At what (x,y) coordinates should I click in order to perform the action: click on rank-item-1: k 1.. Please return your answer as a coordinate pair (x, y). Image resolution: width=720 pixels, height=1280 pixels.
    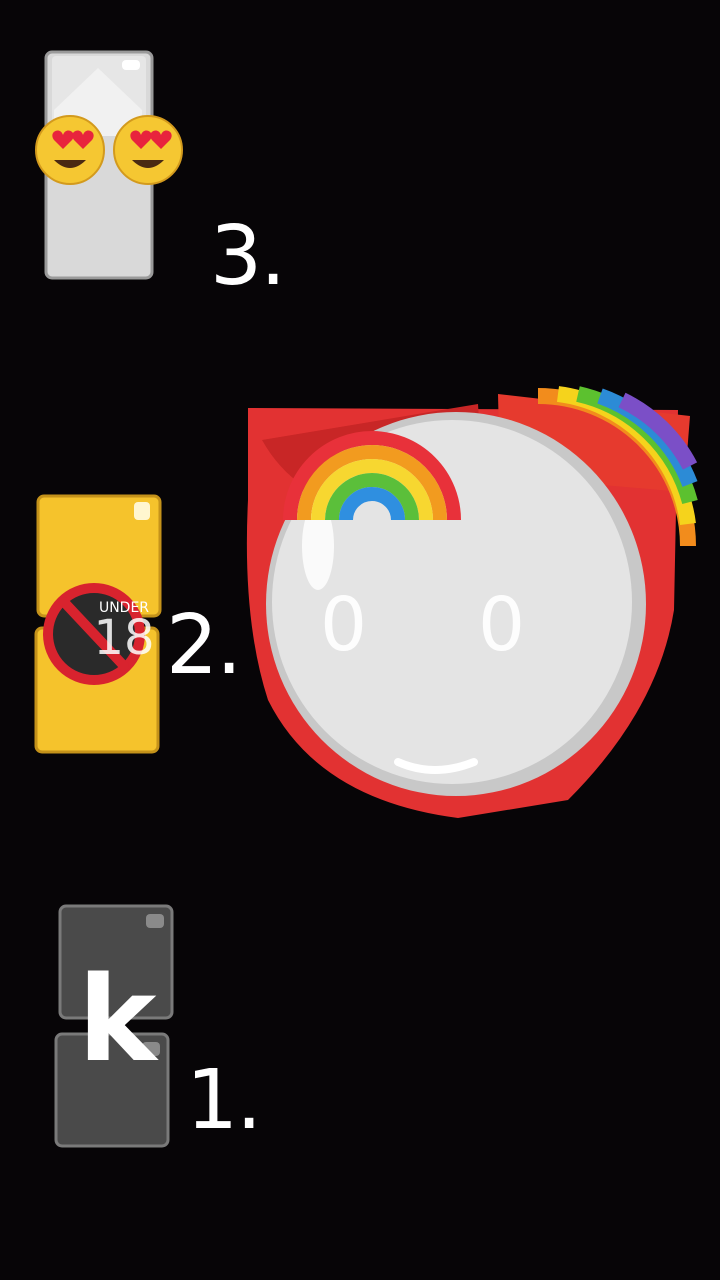
    Looking at the image, I should click on (170, 1030).